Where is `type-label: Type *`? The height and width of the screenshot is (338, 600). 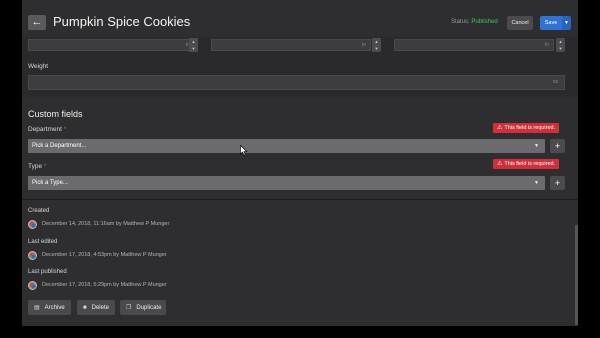 type-label: Type * is located at coordinates (37, 166).